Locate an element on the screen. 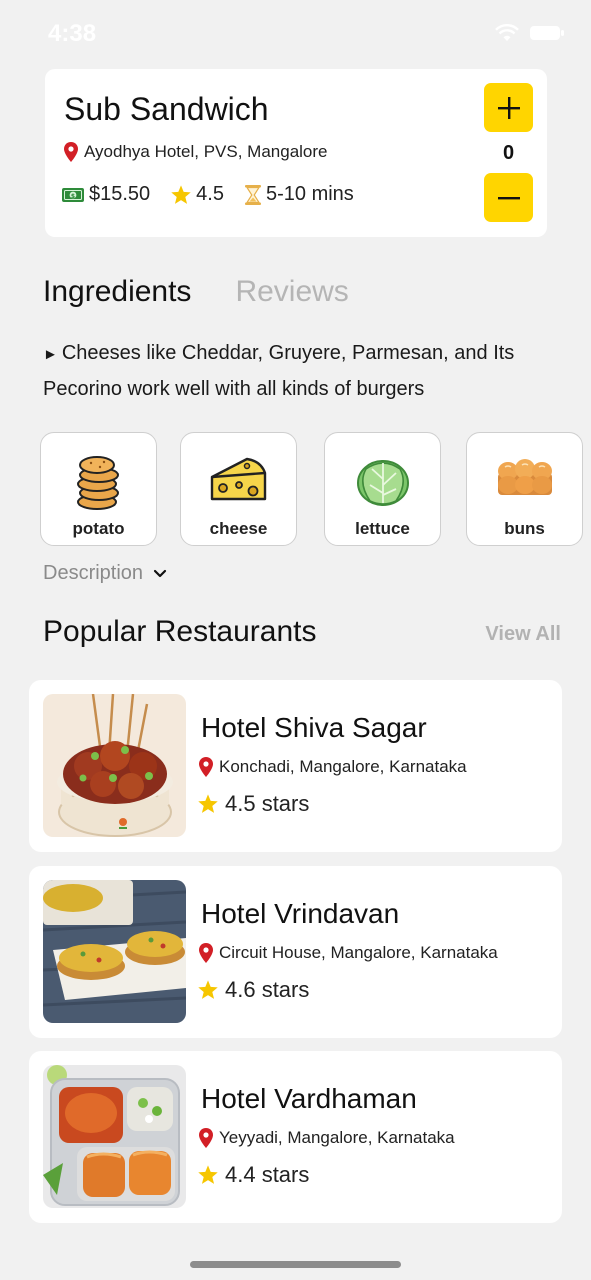  ingredient-chip-lettuce: lettuce is located at coordinates (382, 489).